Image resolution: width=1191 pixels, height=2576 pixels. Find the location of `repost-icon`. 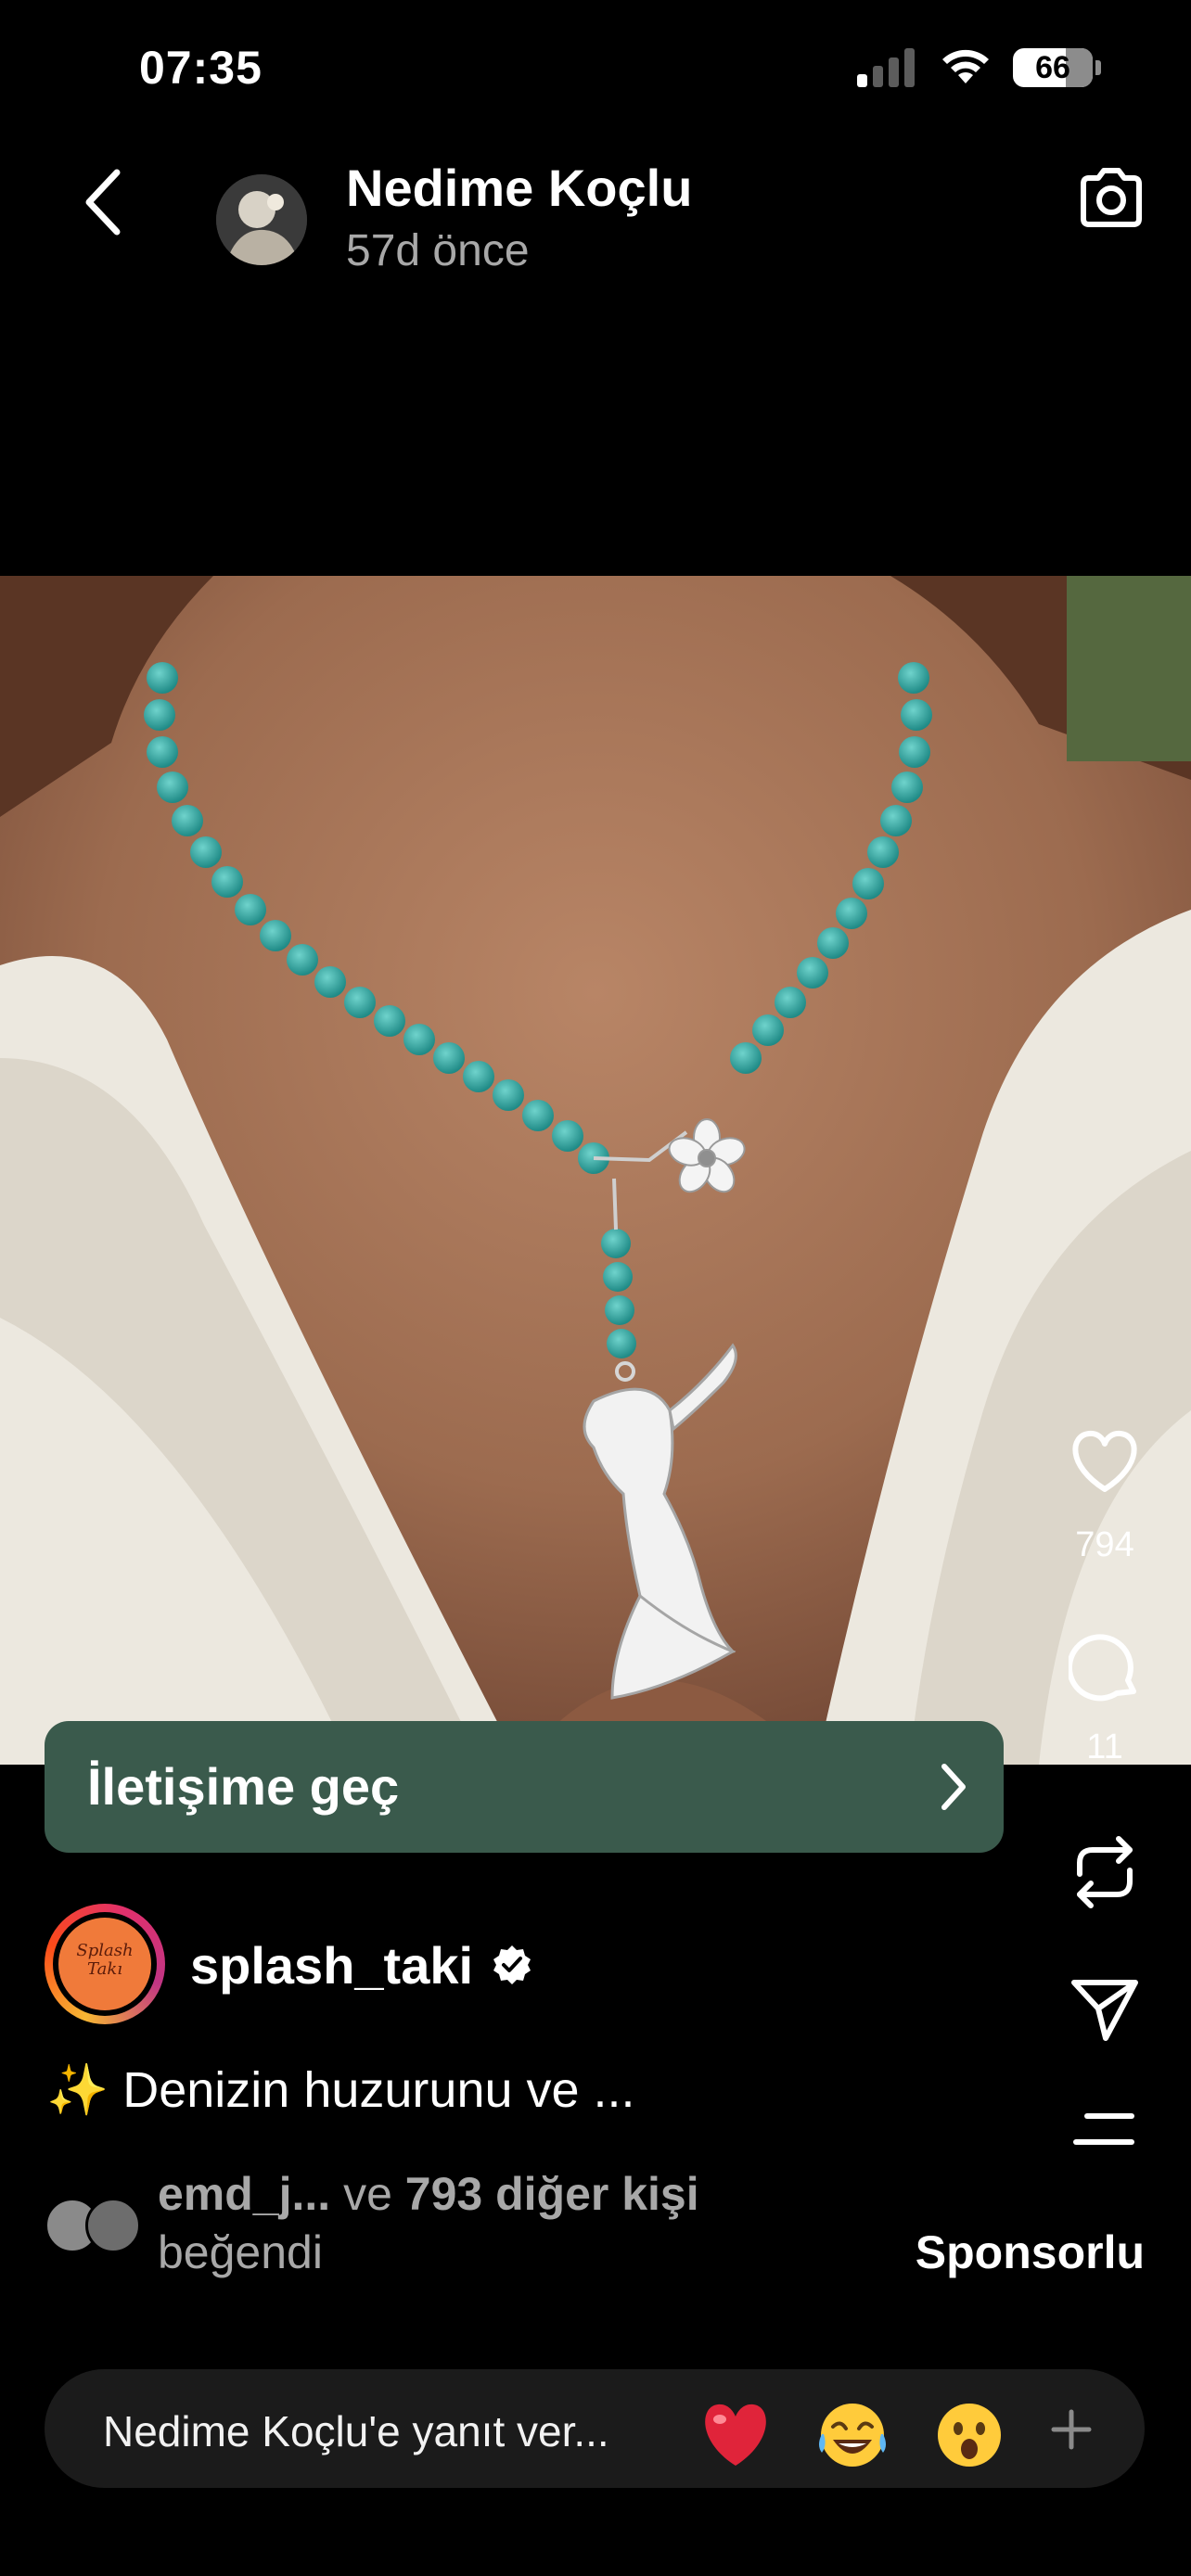

repost-icon is located at coordinates (1105, 1872).